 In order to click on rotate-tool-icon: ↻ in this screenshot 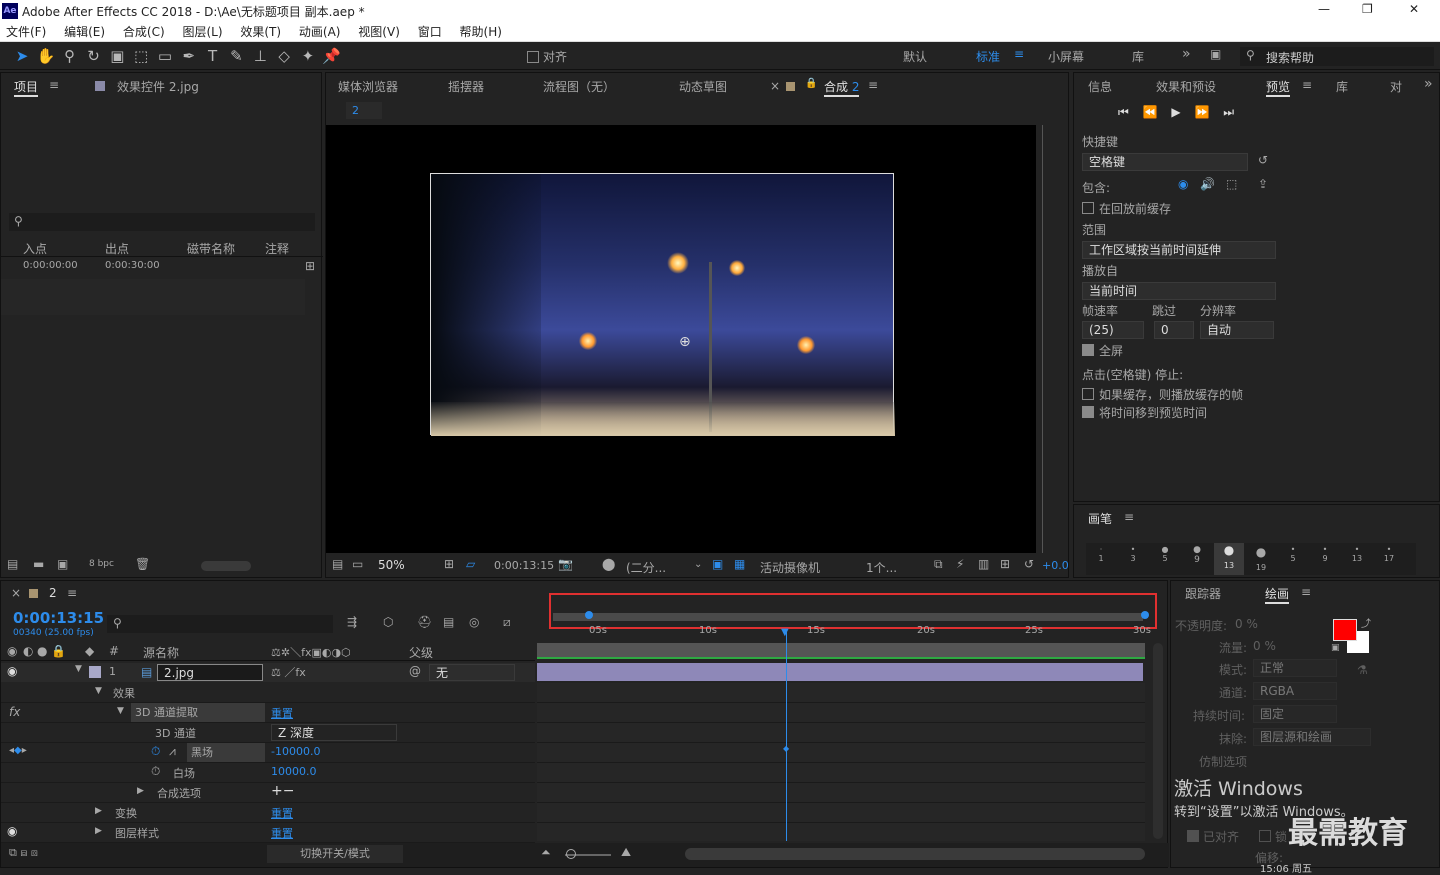, I will do `click(93, 56)`.